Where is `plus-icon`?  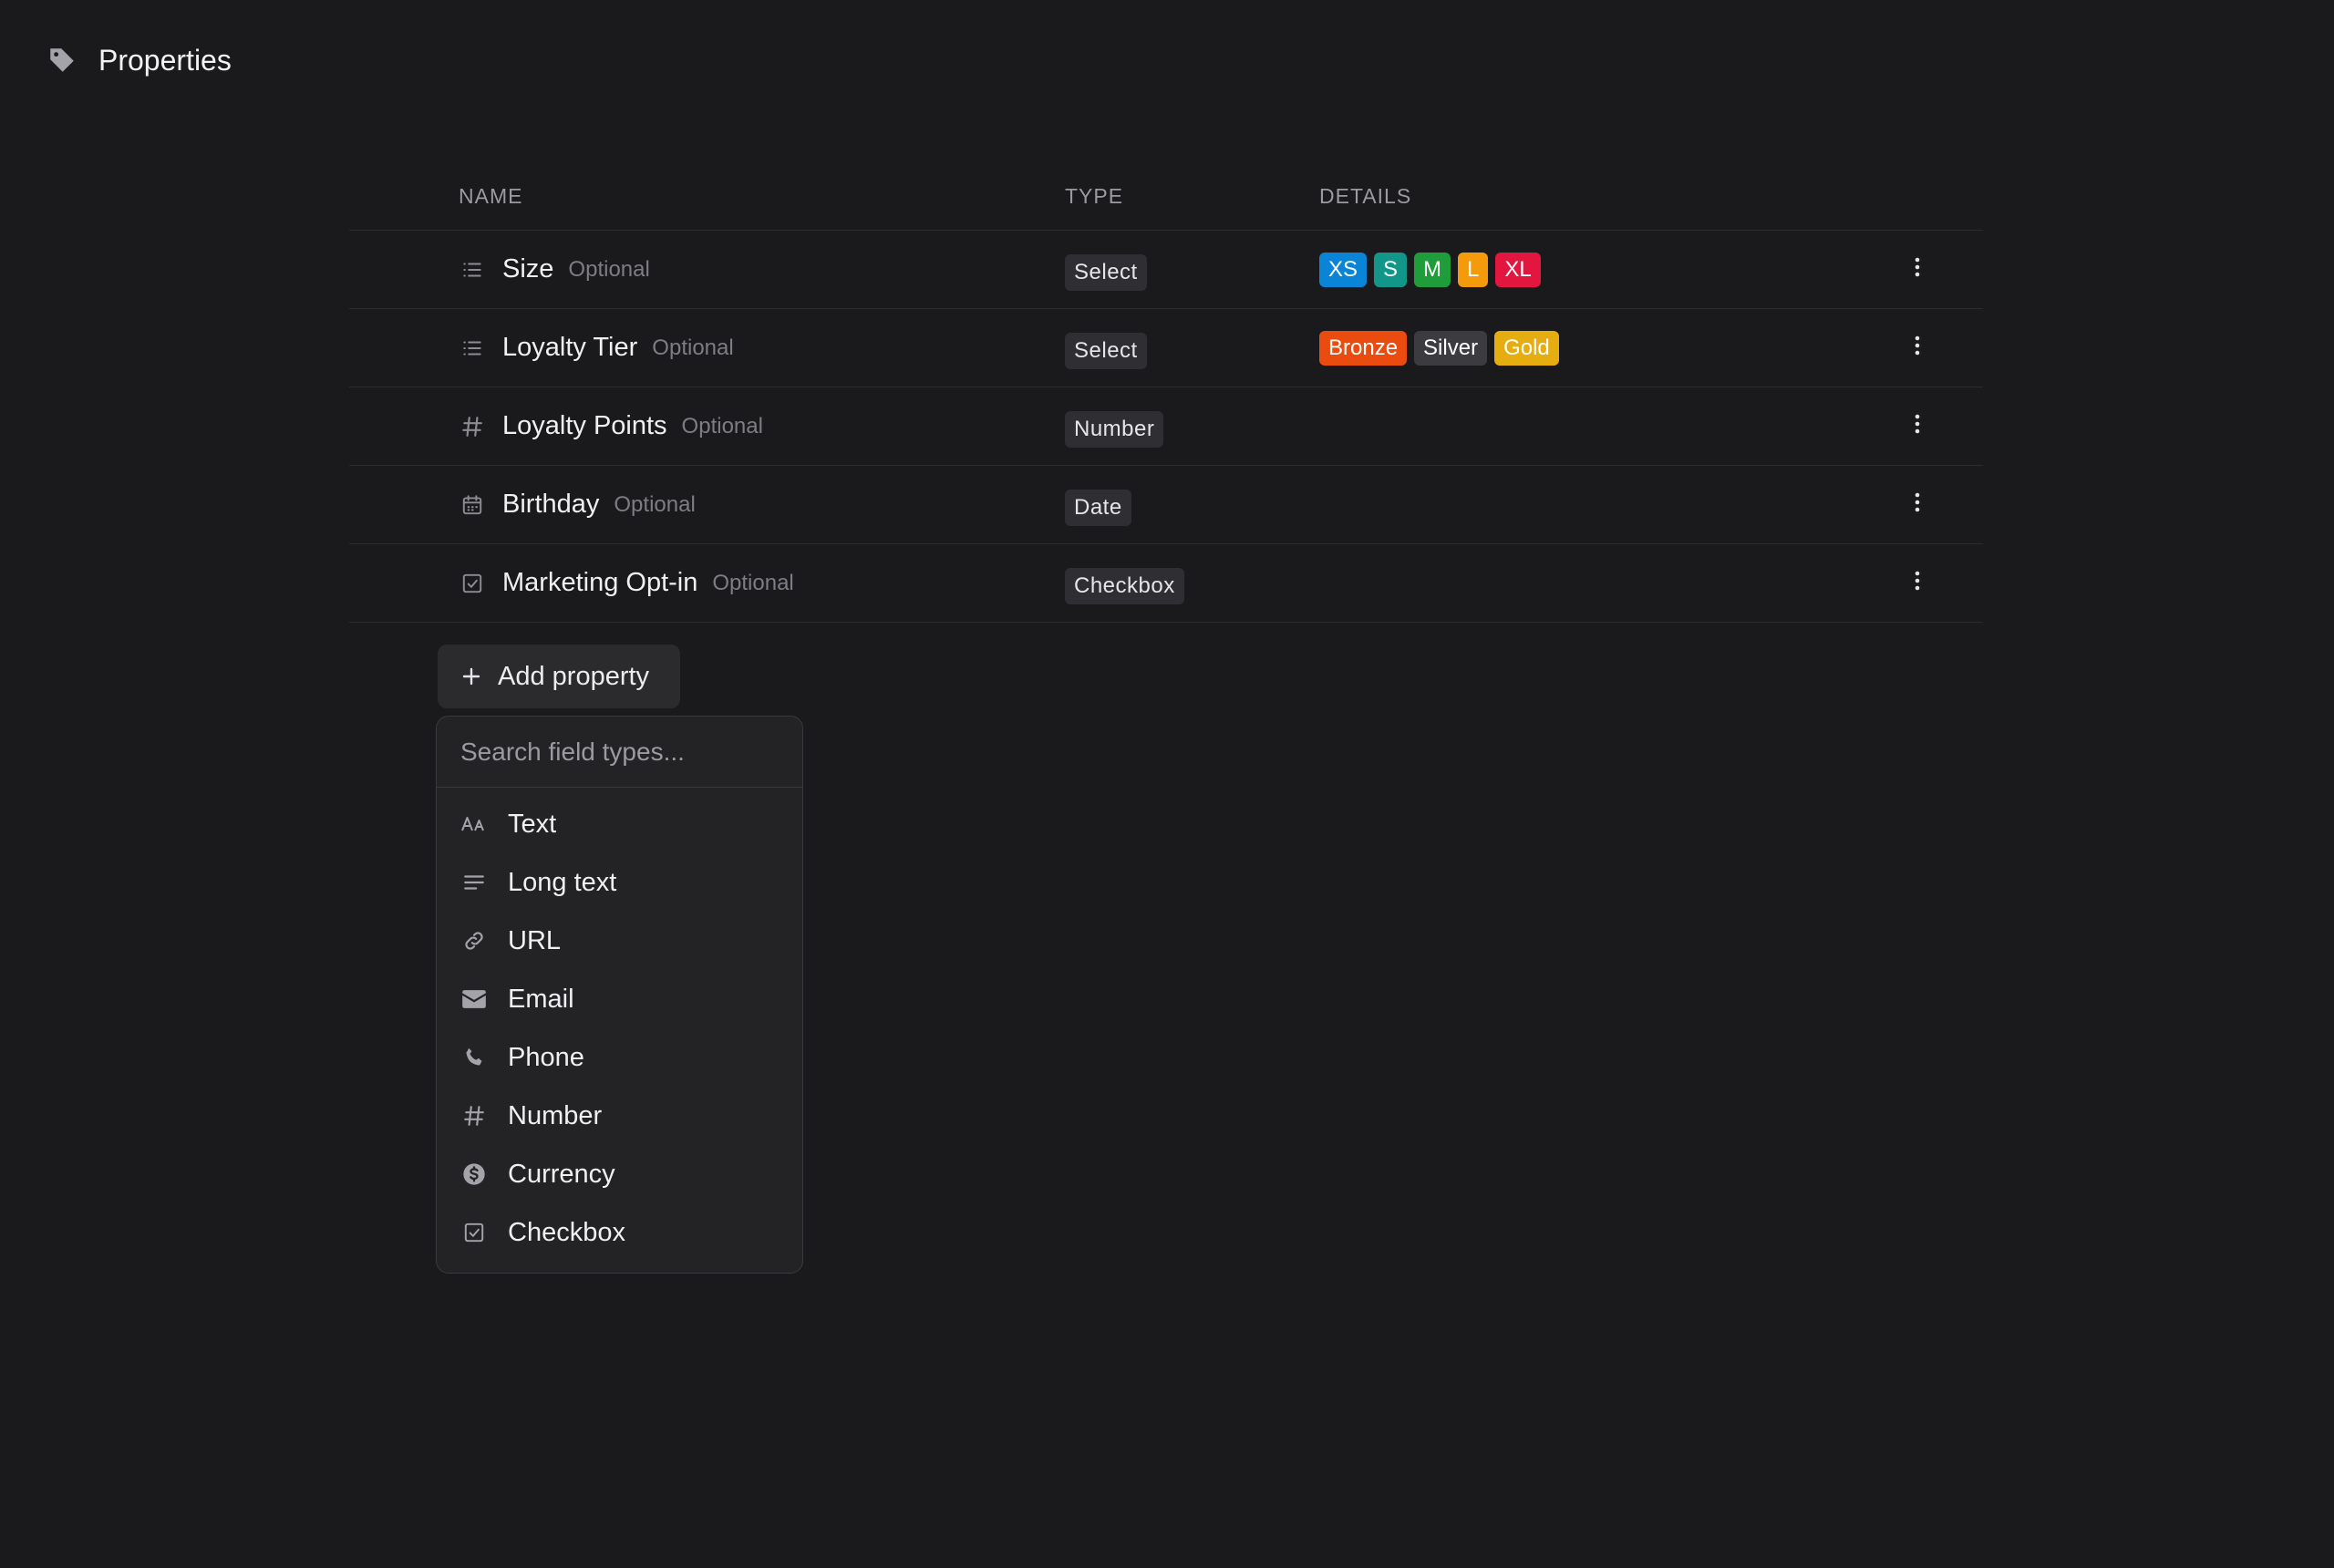
plus-icon is located at coordinates (471, 676).